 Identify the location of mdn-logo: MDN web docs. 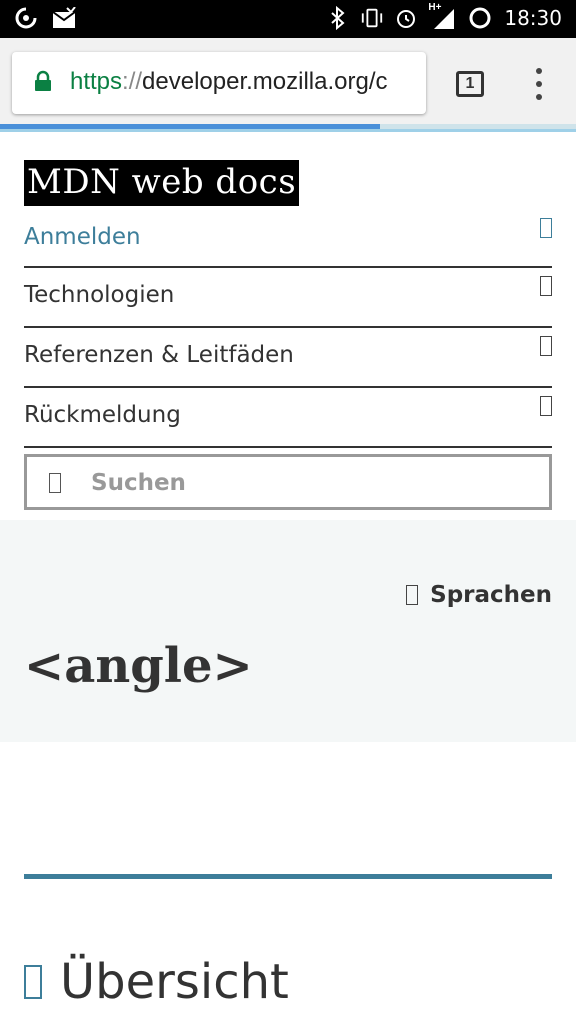
(162, 183).